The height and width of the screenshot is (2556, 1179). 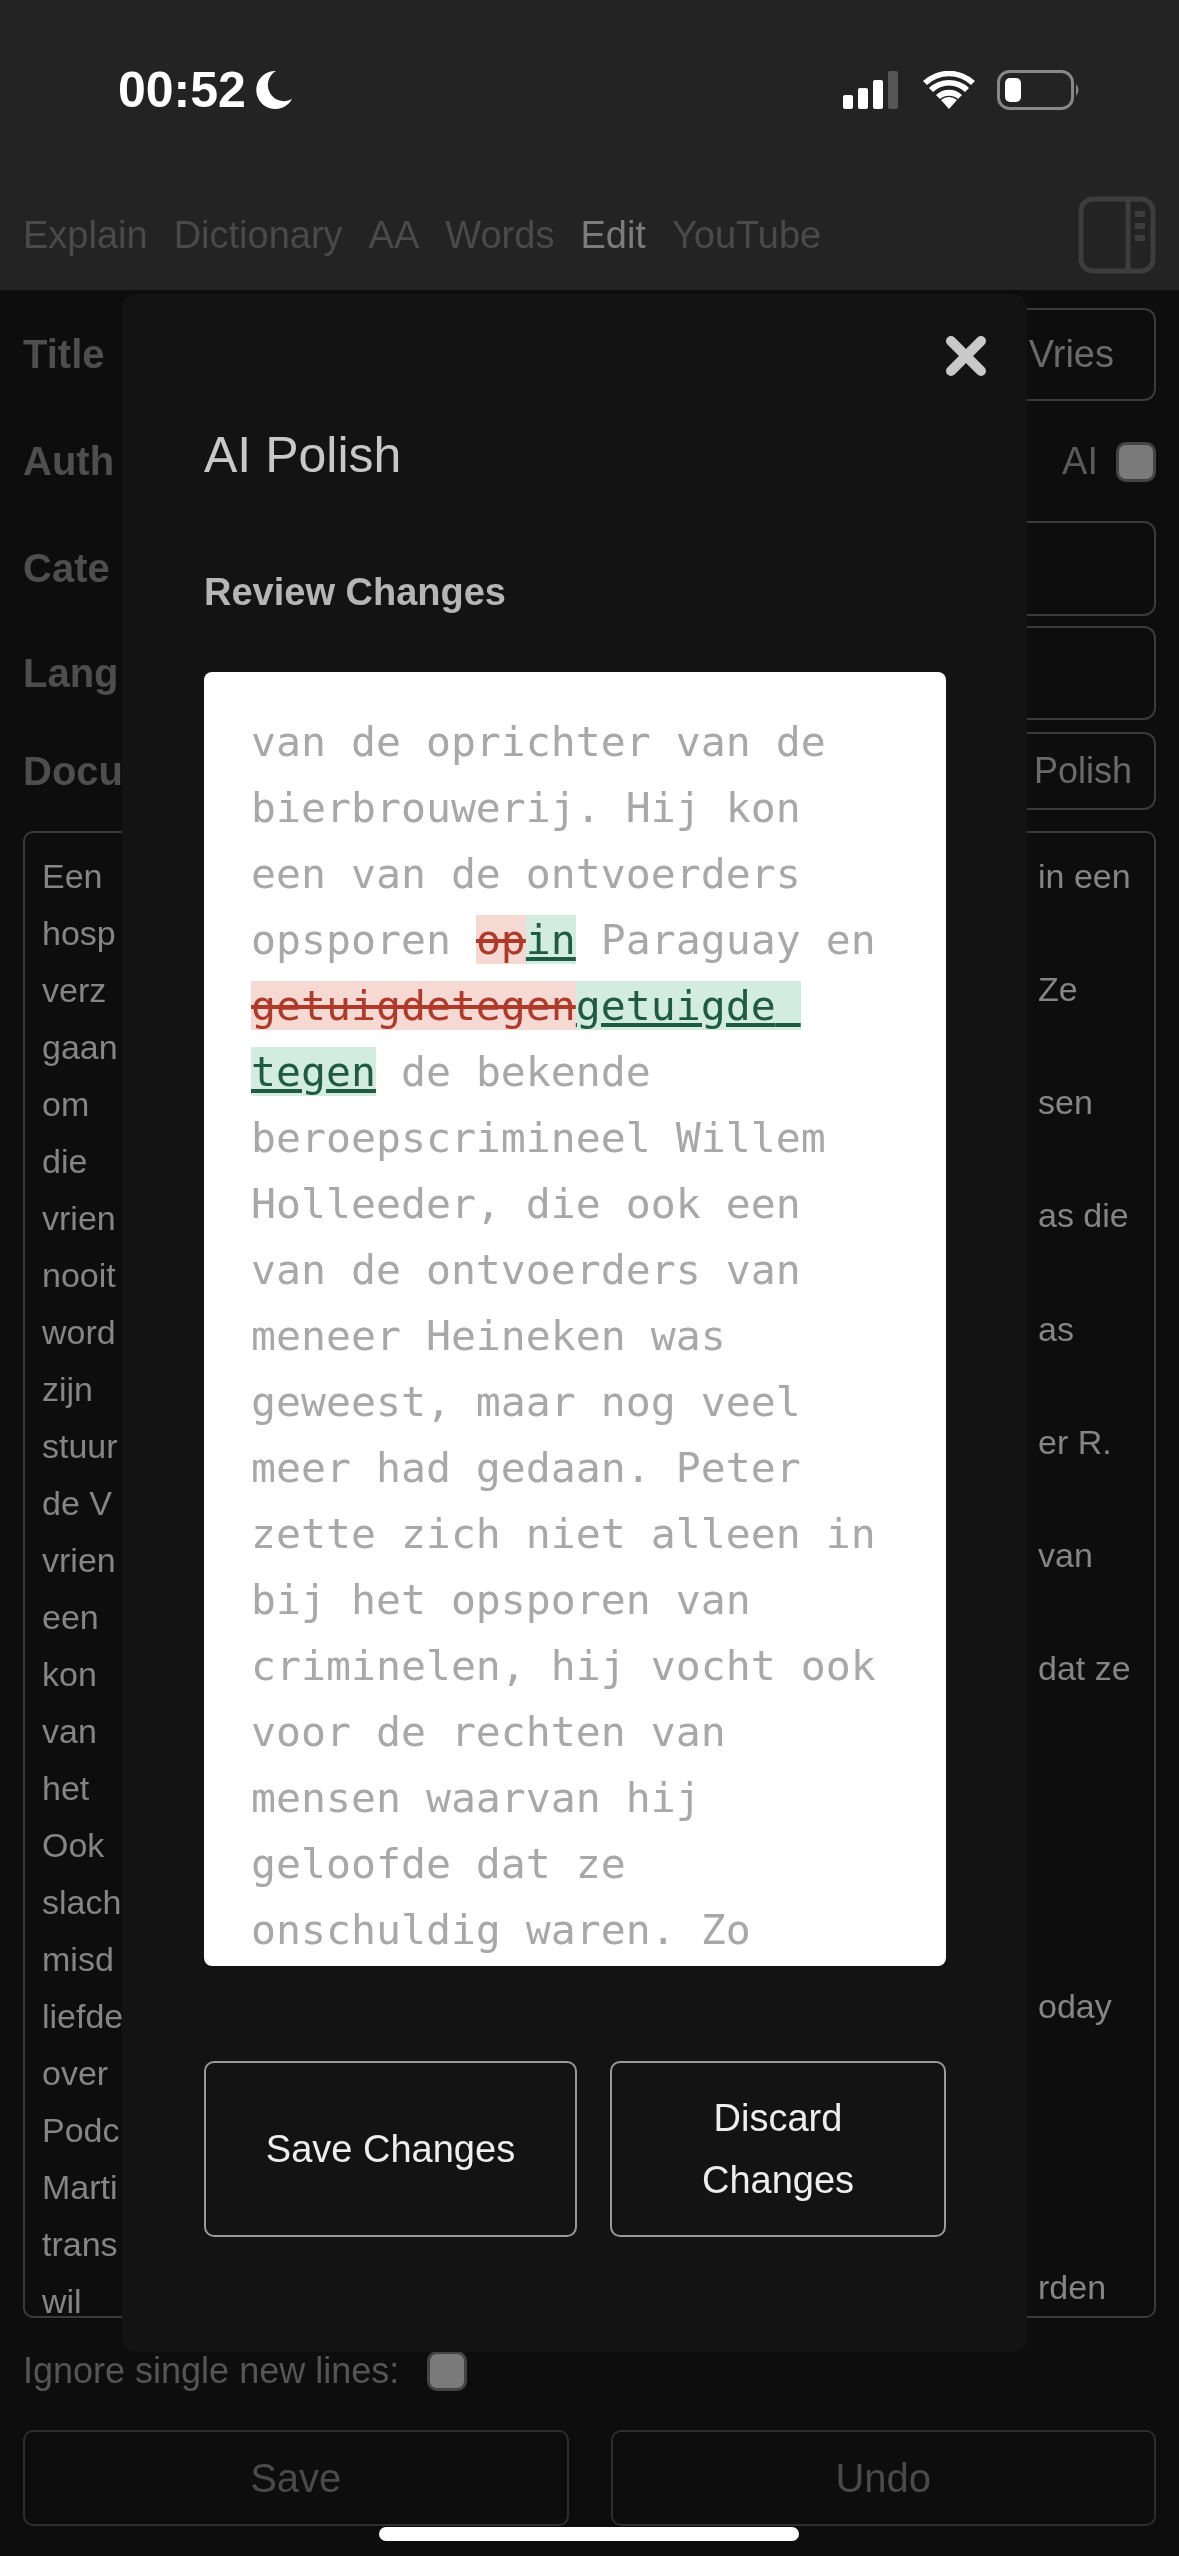 I want to click on text-line: rden, so click(x=1073, y=2287).